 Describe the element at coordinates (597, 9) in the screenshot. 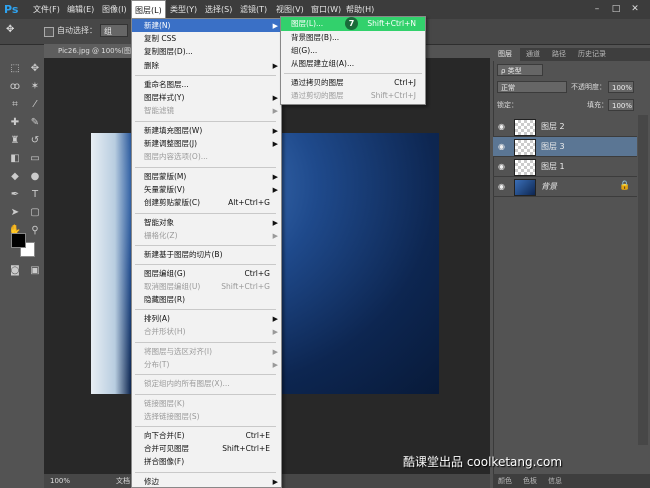

I see `minimize-icon: –` at that location.